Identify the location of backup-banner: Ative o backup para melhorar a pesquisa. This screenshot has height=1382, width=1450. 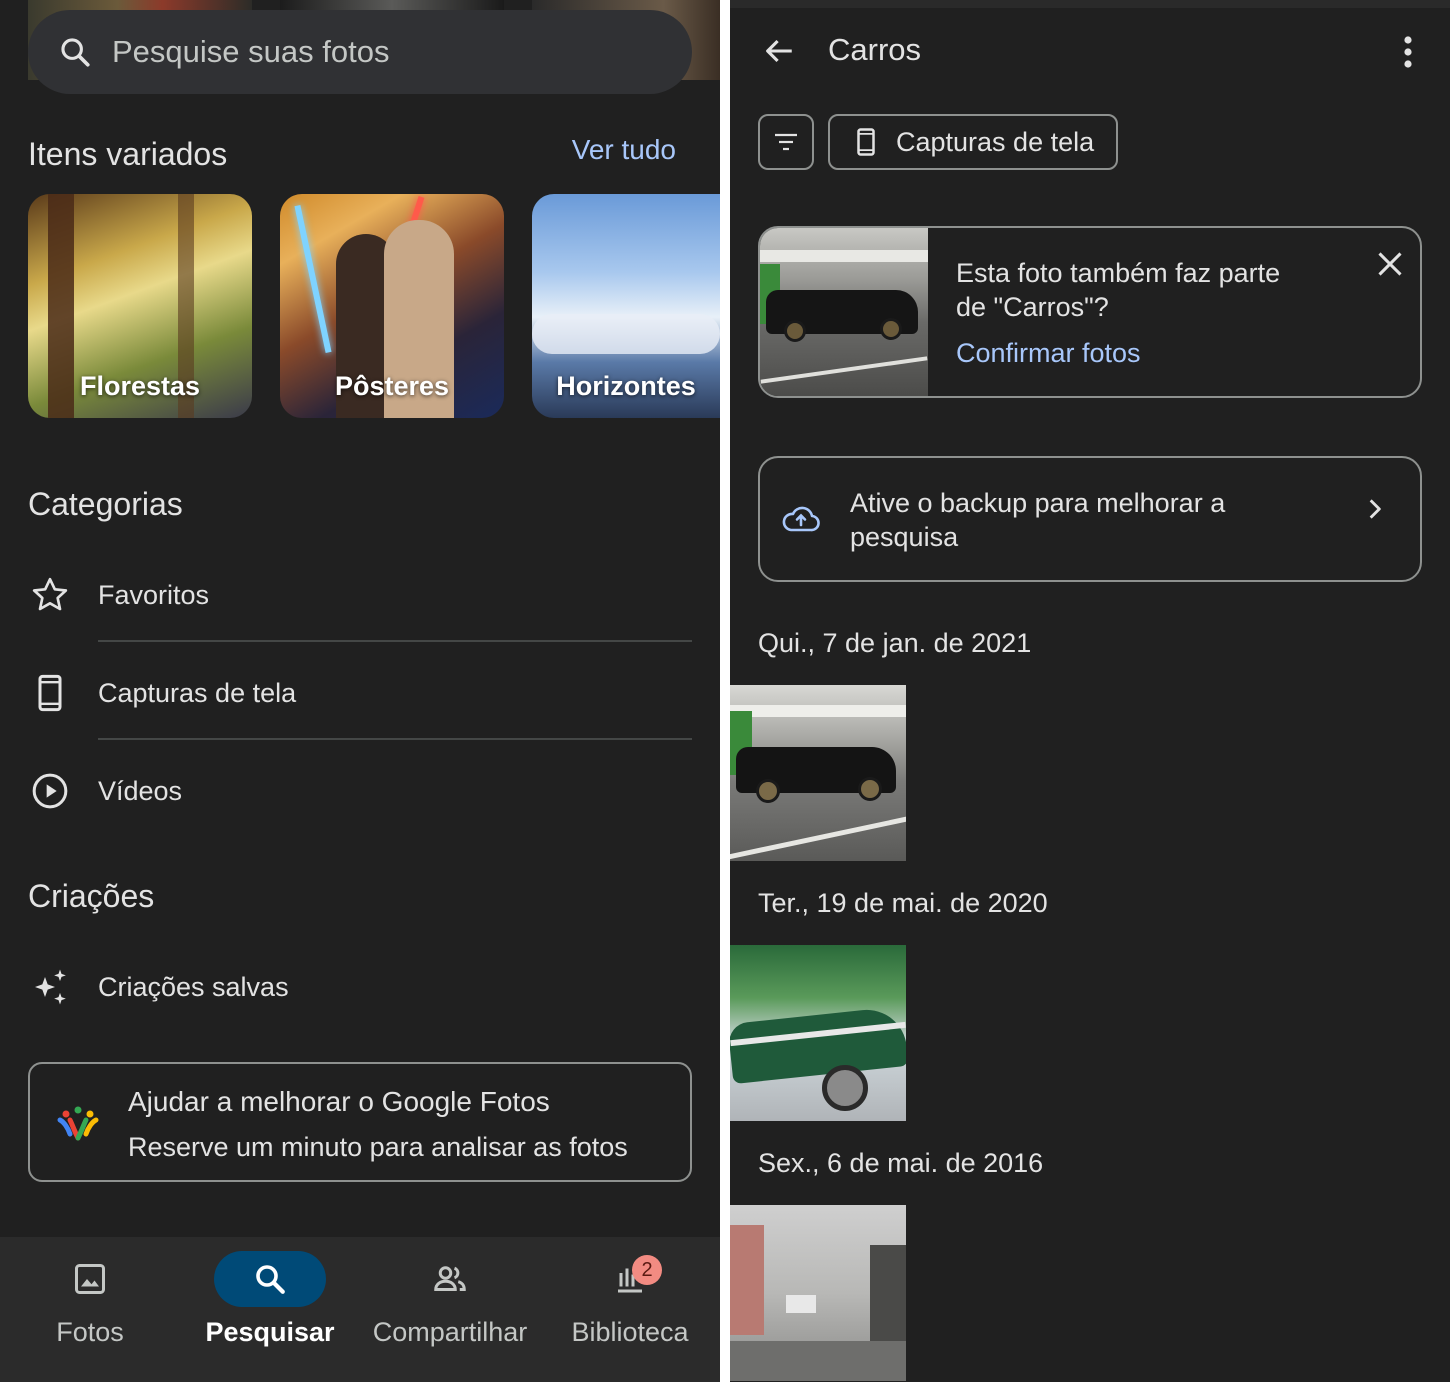
(1090, 519).